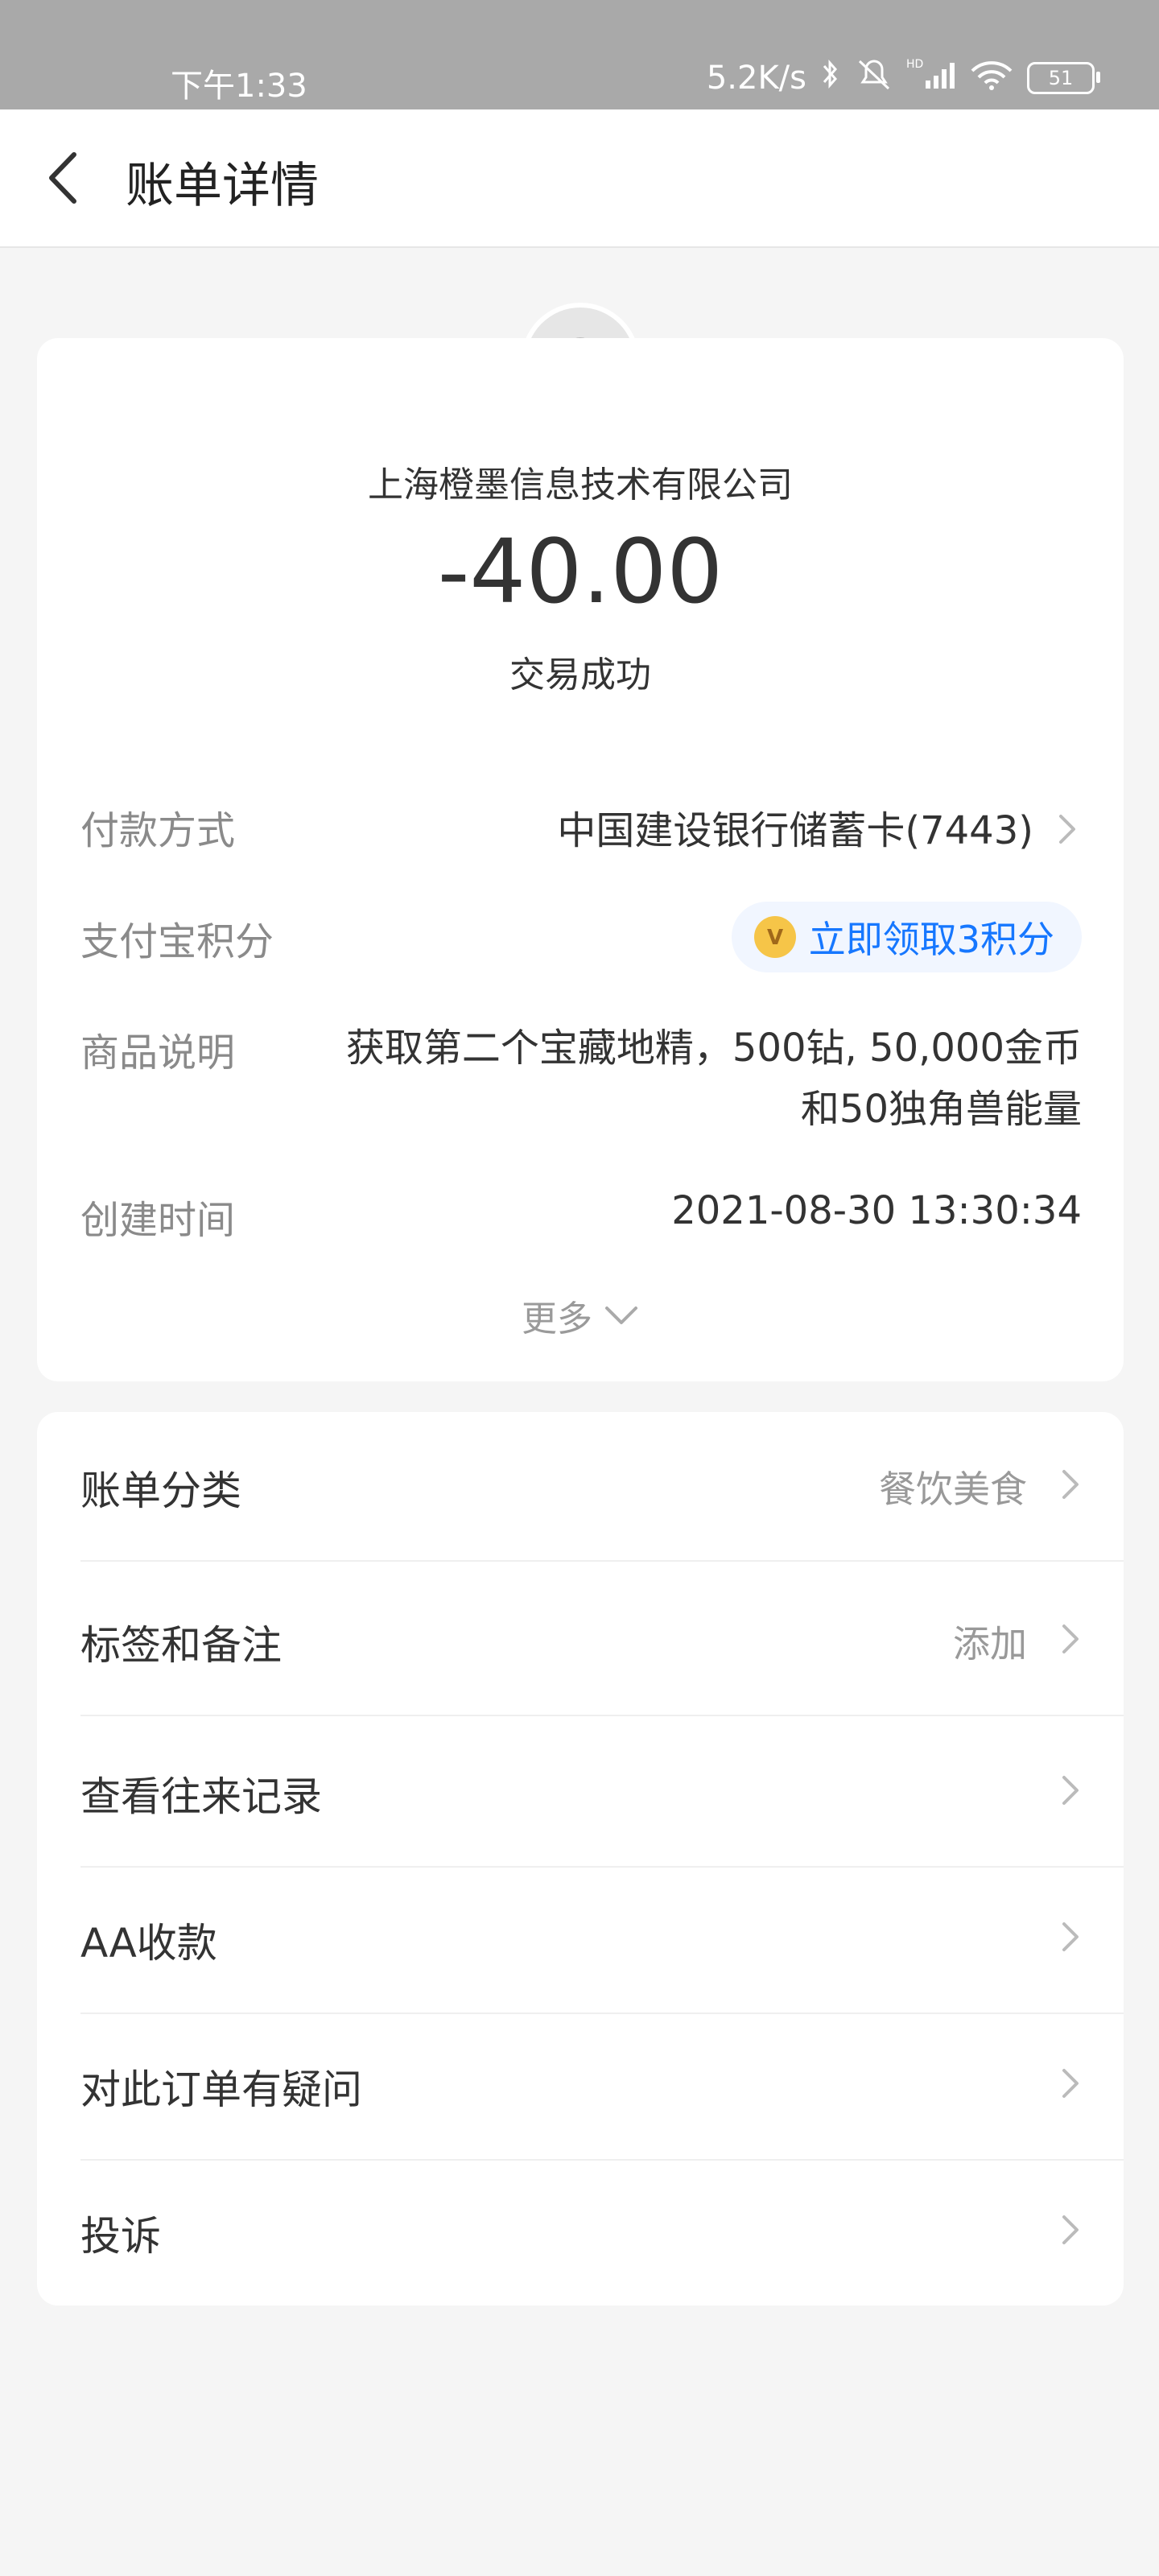 The image size is (1159, 2576). What do you see at coordinates (756, 78) in the screenshot?
I see `network-speed: 5.2K/s` at bounding box center [756, 78].